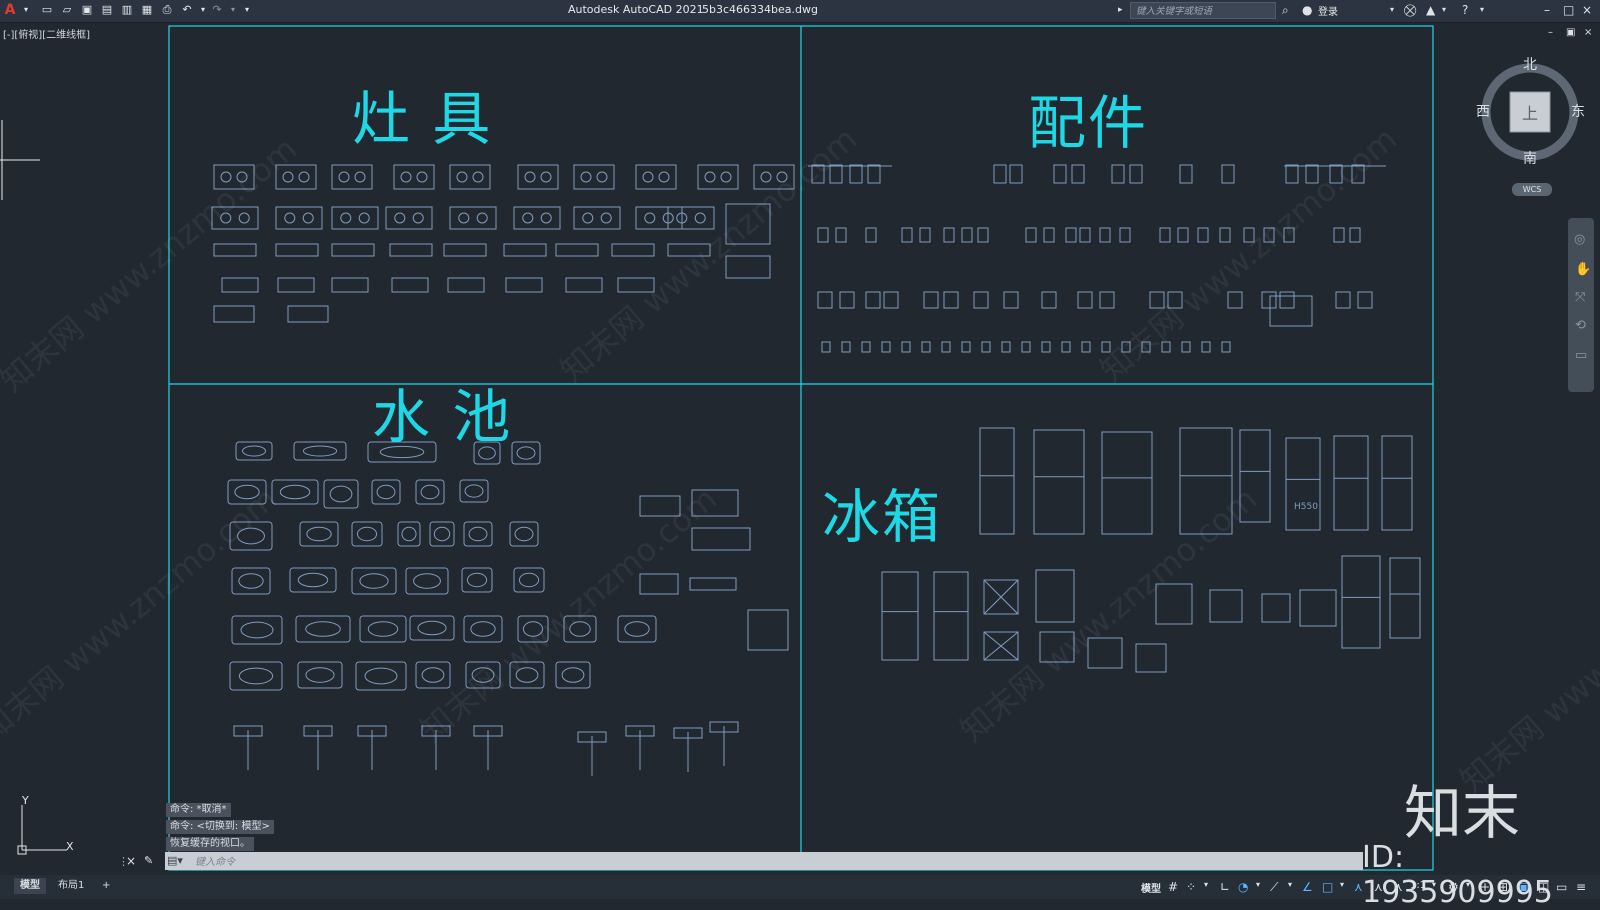  I want to click on polar-dropdown-icon: ▾, so click(1258, 884).